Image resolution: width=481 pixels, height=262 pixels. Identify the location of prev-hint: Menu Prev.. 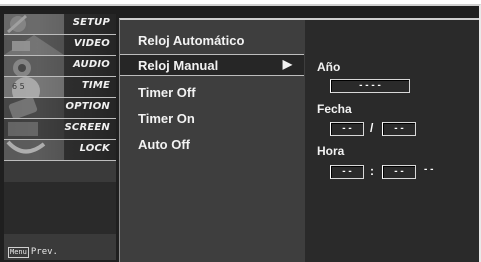
(33, 252).